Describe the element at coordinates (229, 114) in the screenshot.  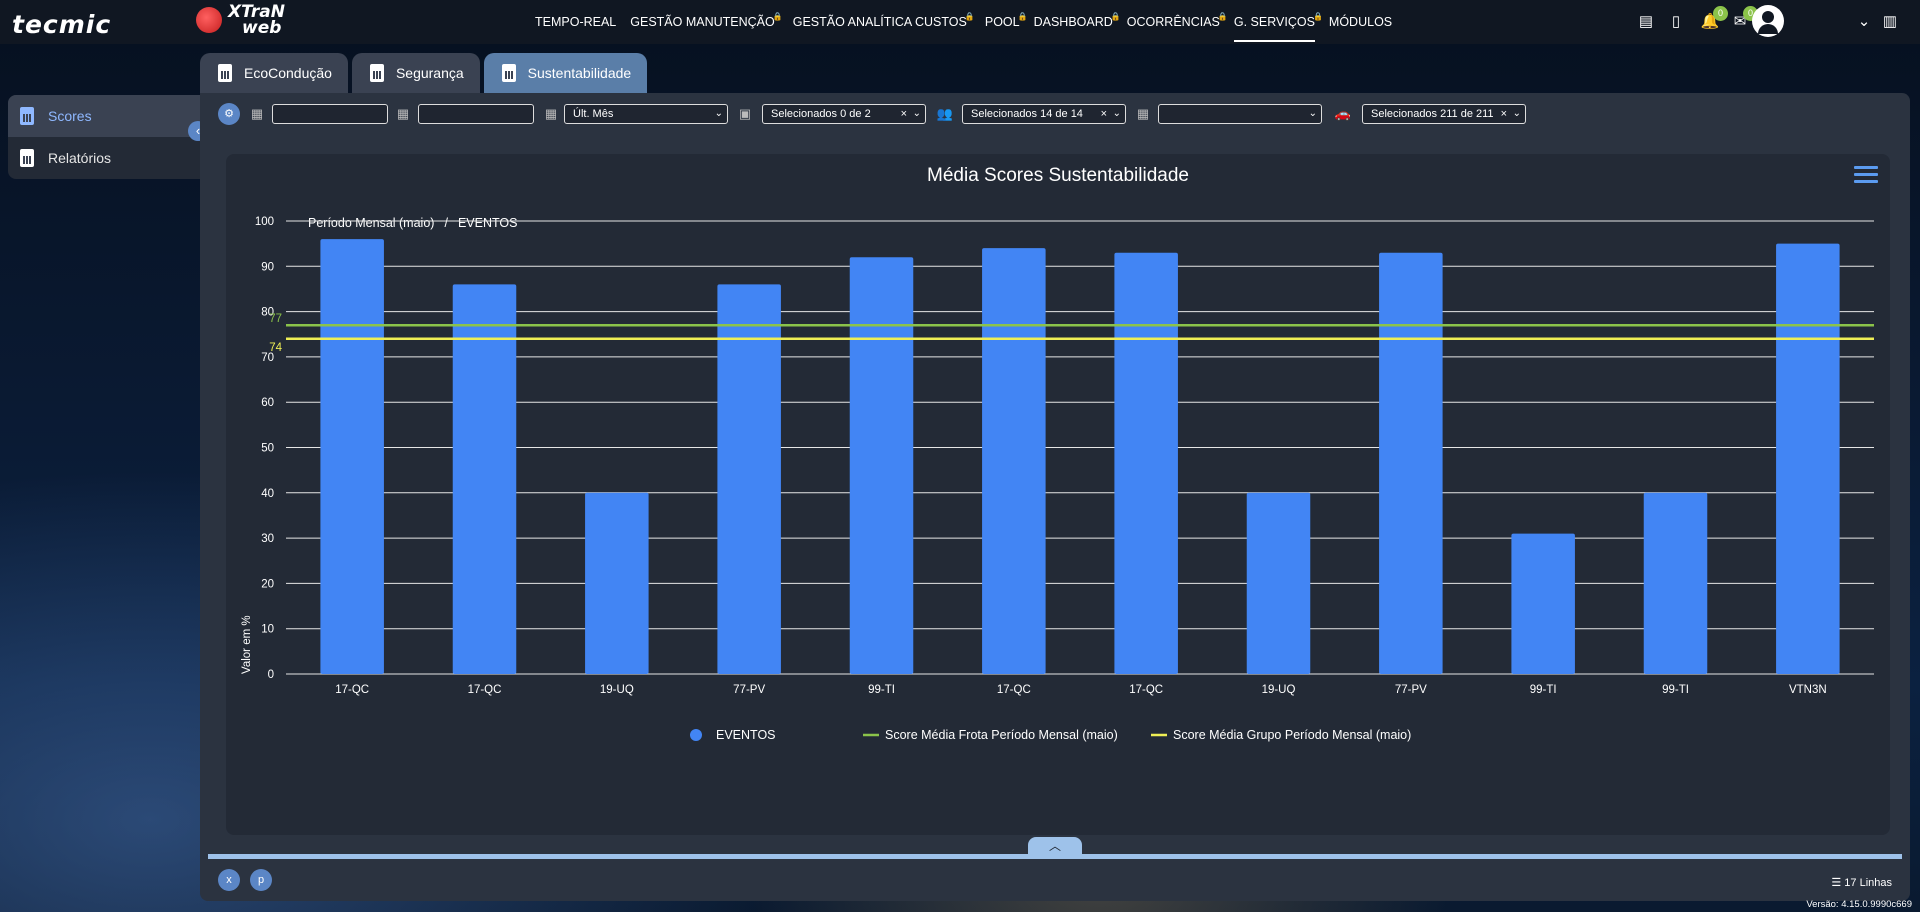
I see `apply-filters-icon: ⚙` at that location.